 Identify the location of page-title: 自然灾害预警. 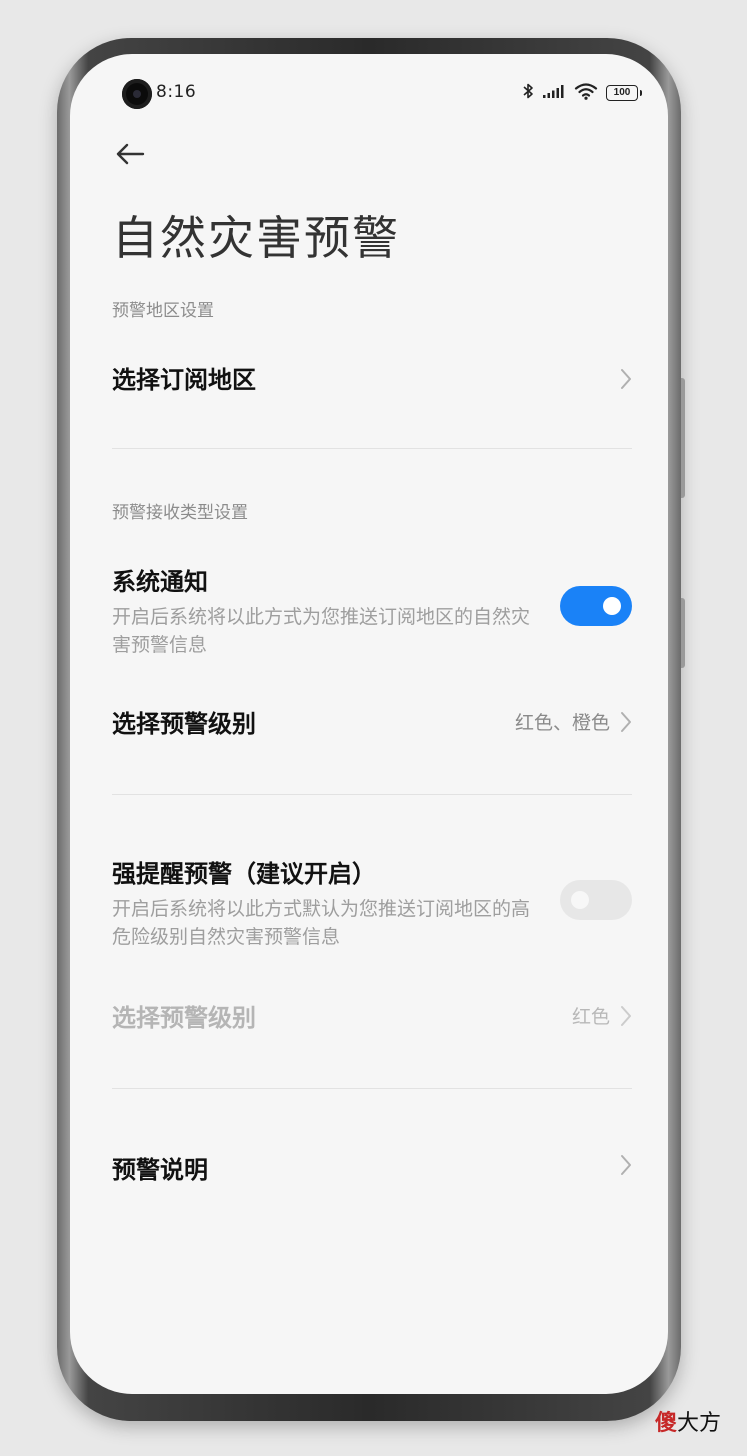
(256, 238).